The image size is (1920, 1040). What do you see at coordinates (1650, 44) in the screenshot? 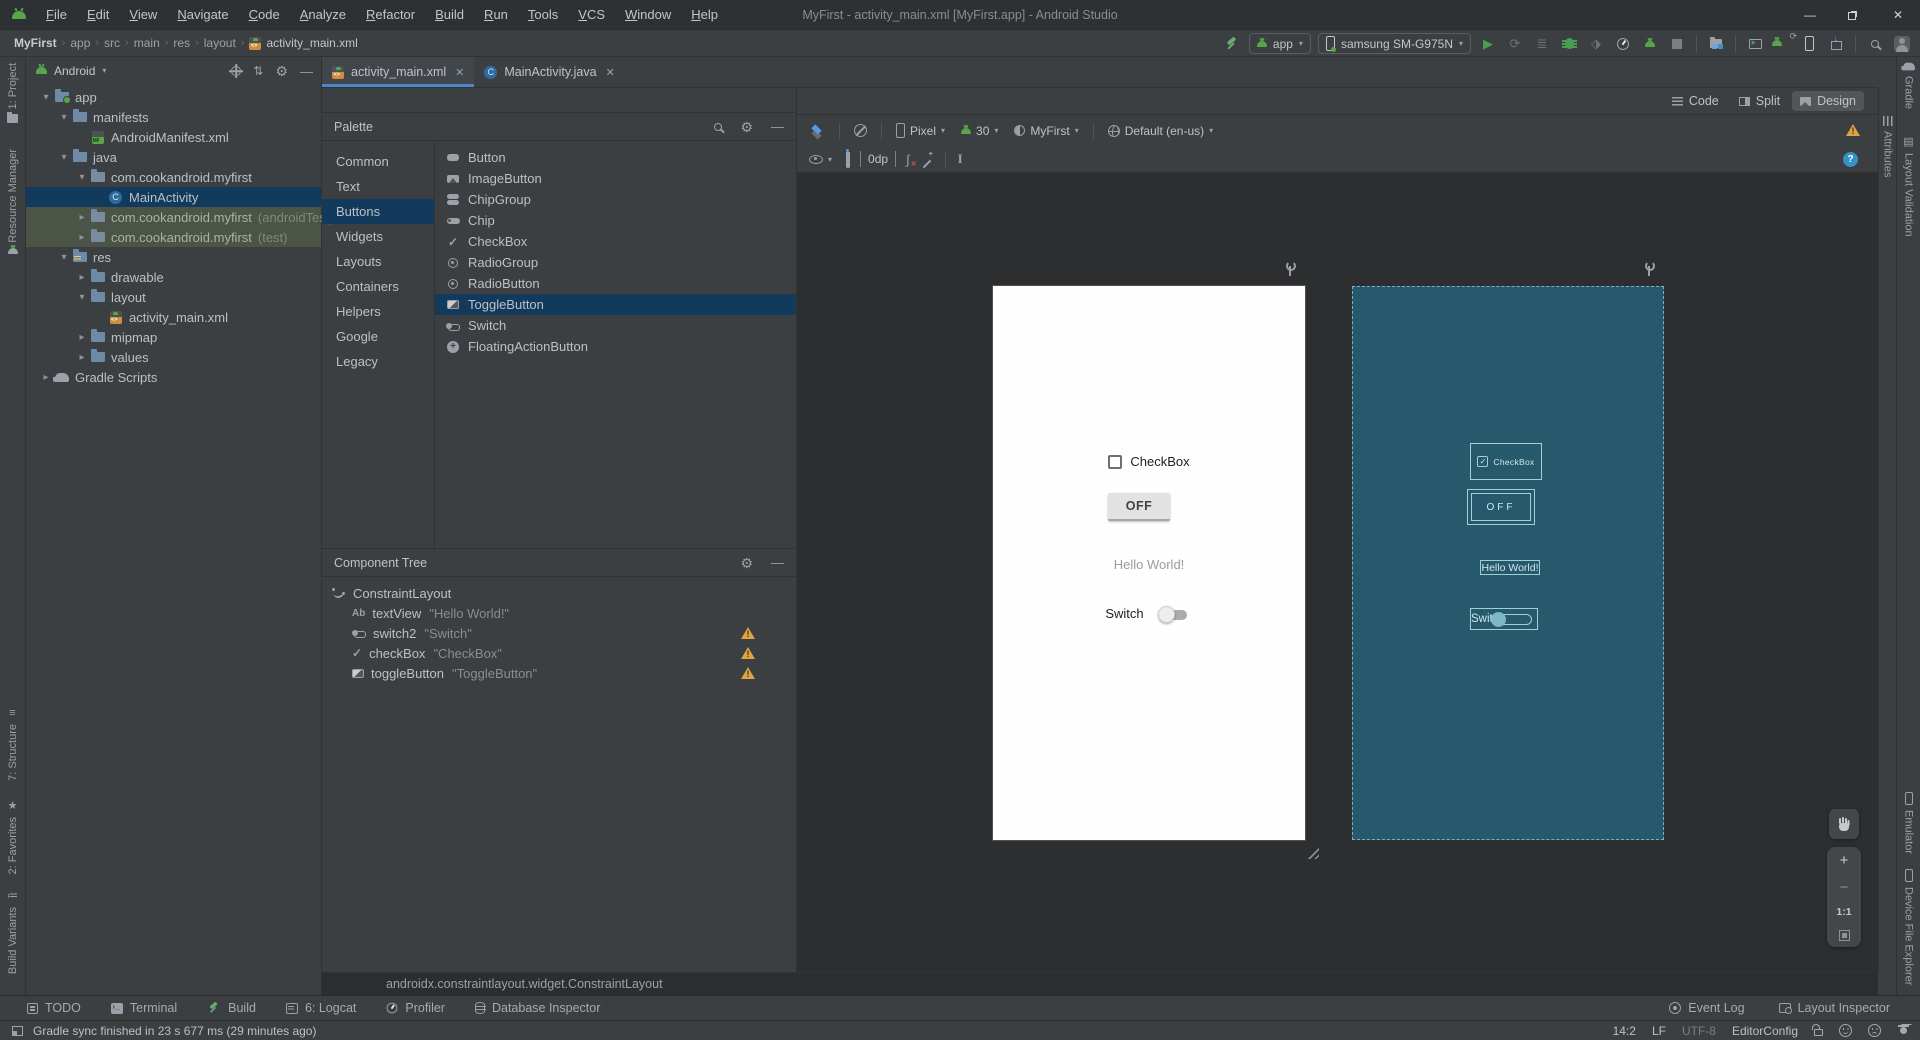
I see `profiler-restart-icon` at bounding box center [1650, 44].